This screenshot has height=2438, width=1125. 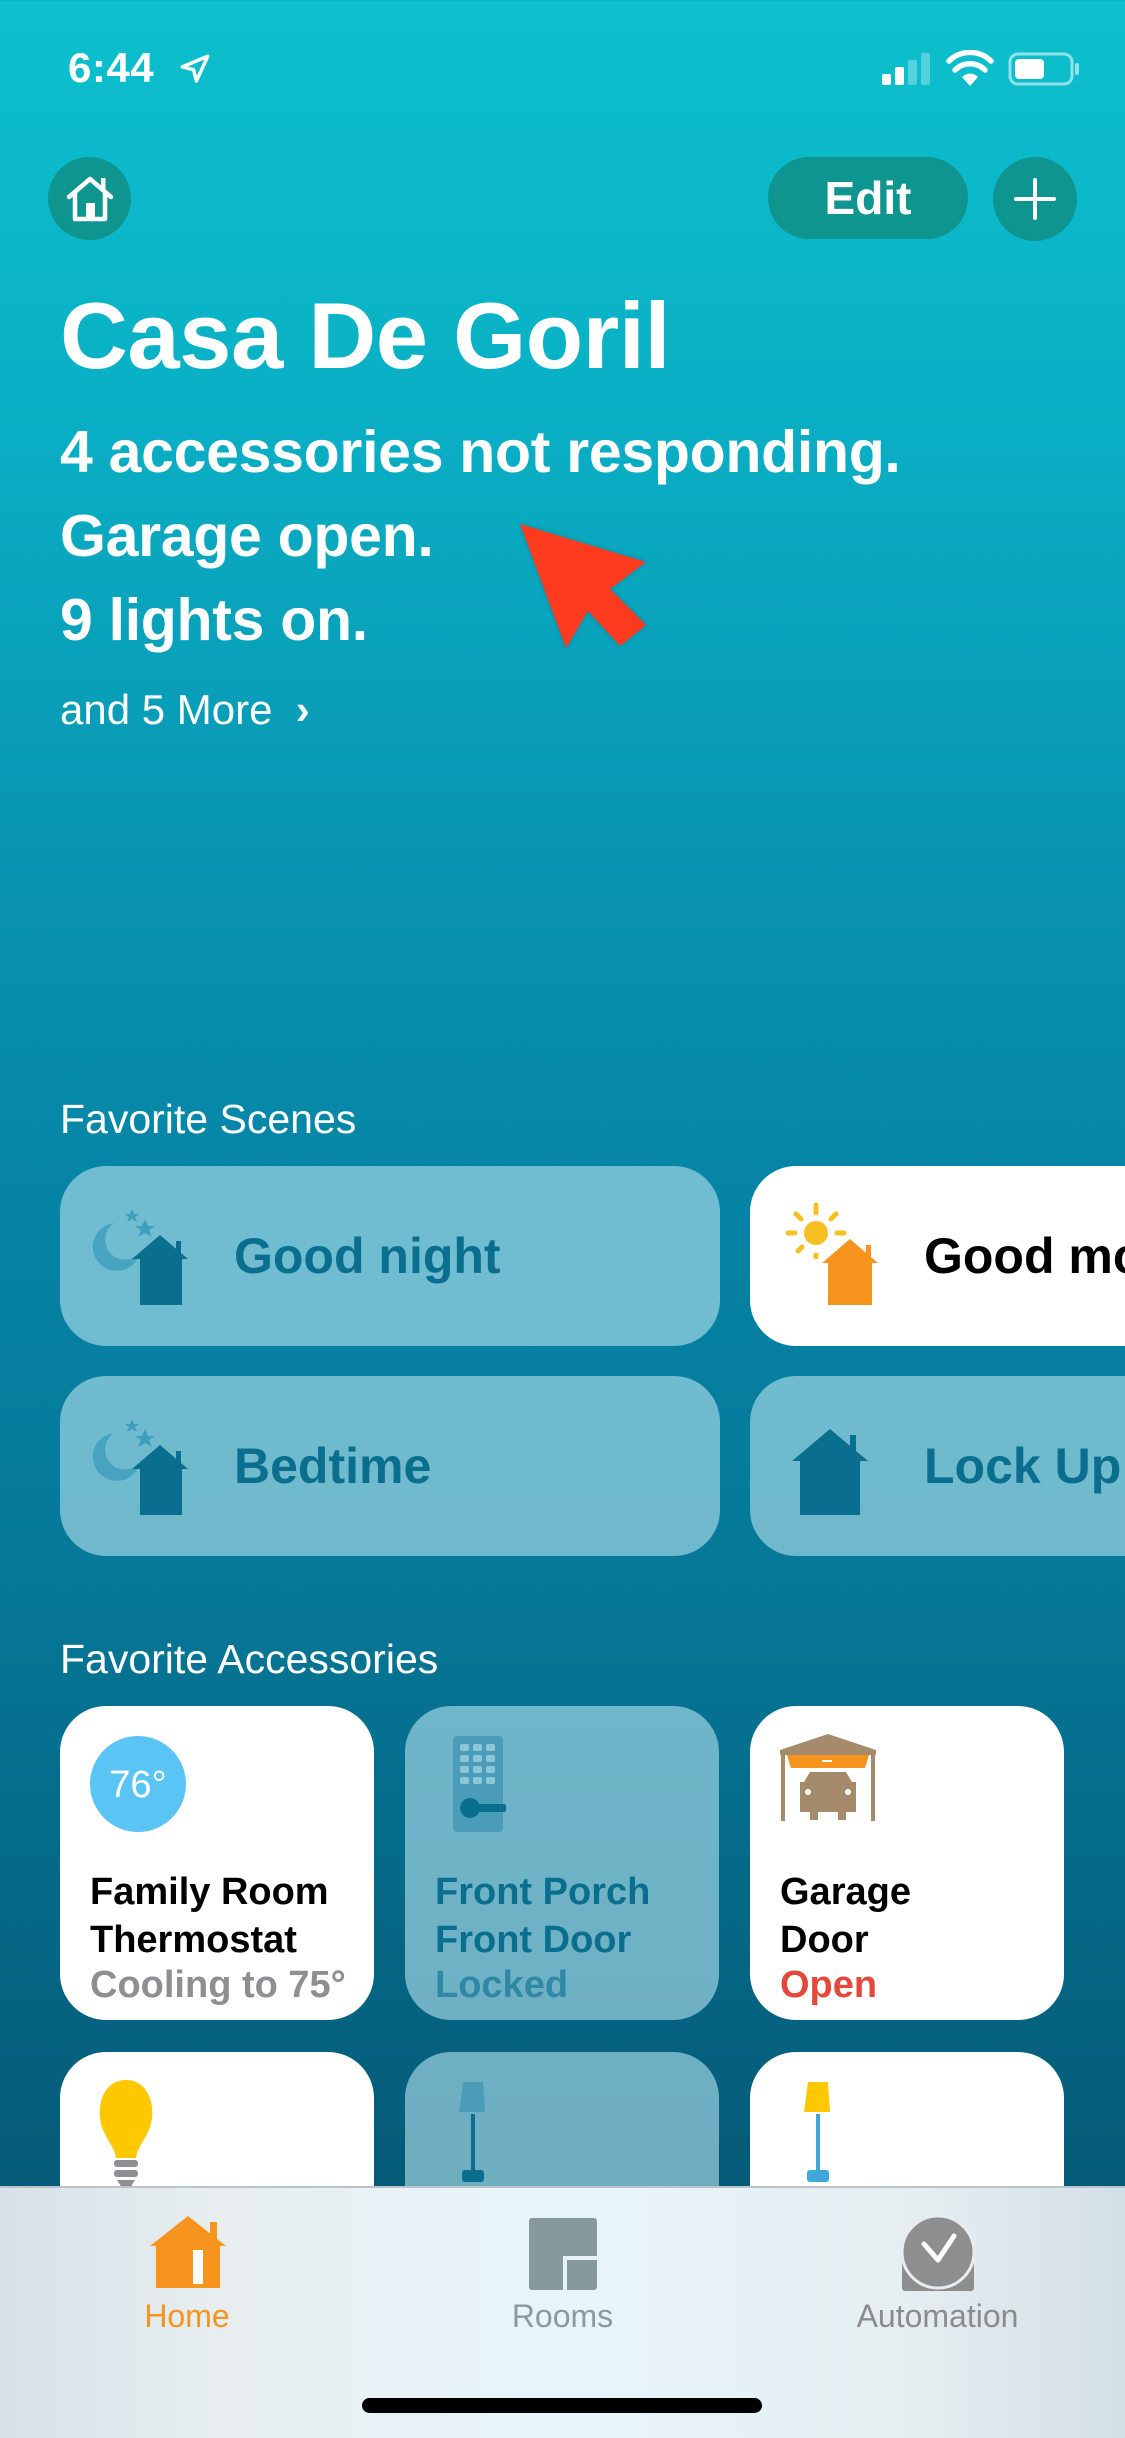 I want to click on accessory-name-line: Door, so click(x=824, y=1940).